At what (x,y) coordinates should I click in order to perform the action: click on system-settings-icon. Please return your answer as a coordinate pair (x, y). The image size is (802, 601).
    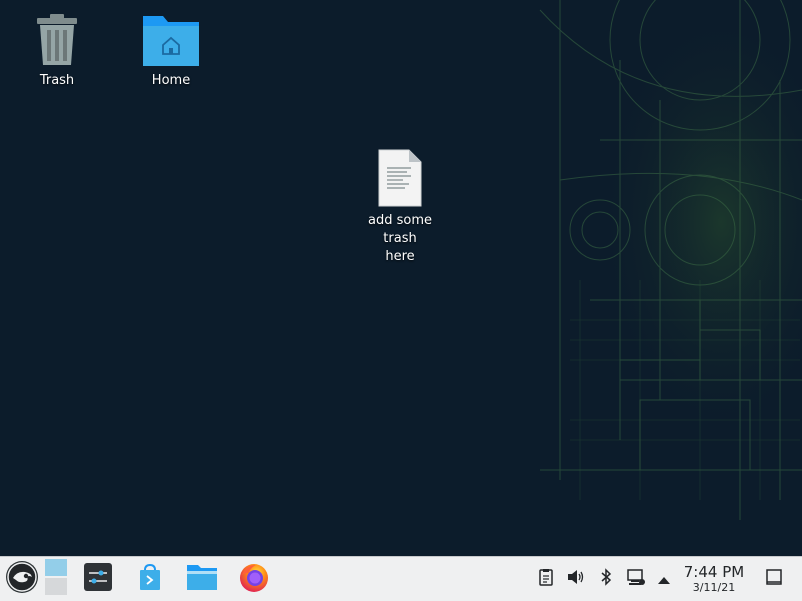
    Looking at the image, I should click on (98, 579).